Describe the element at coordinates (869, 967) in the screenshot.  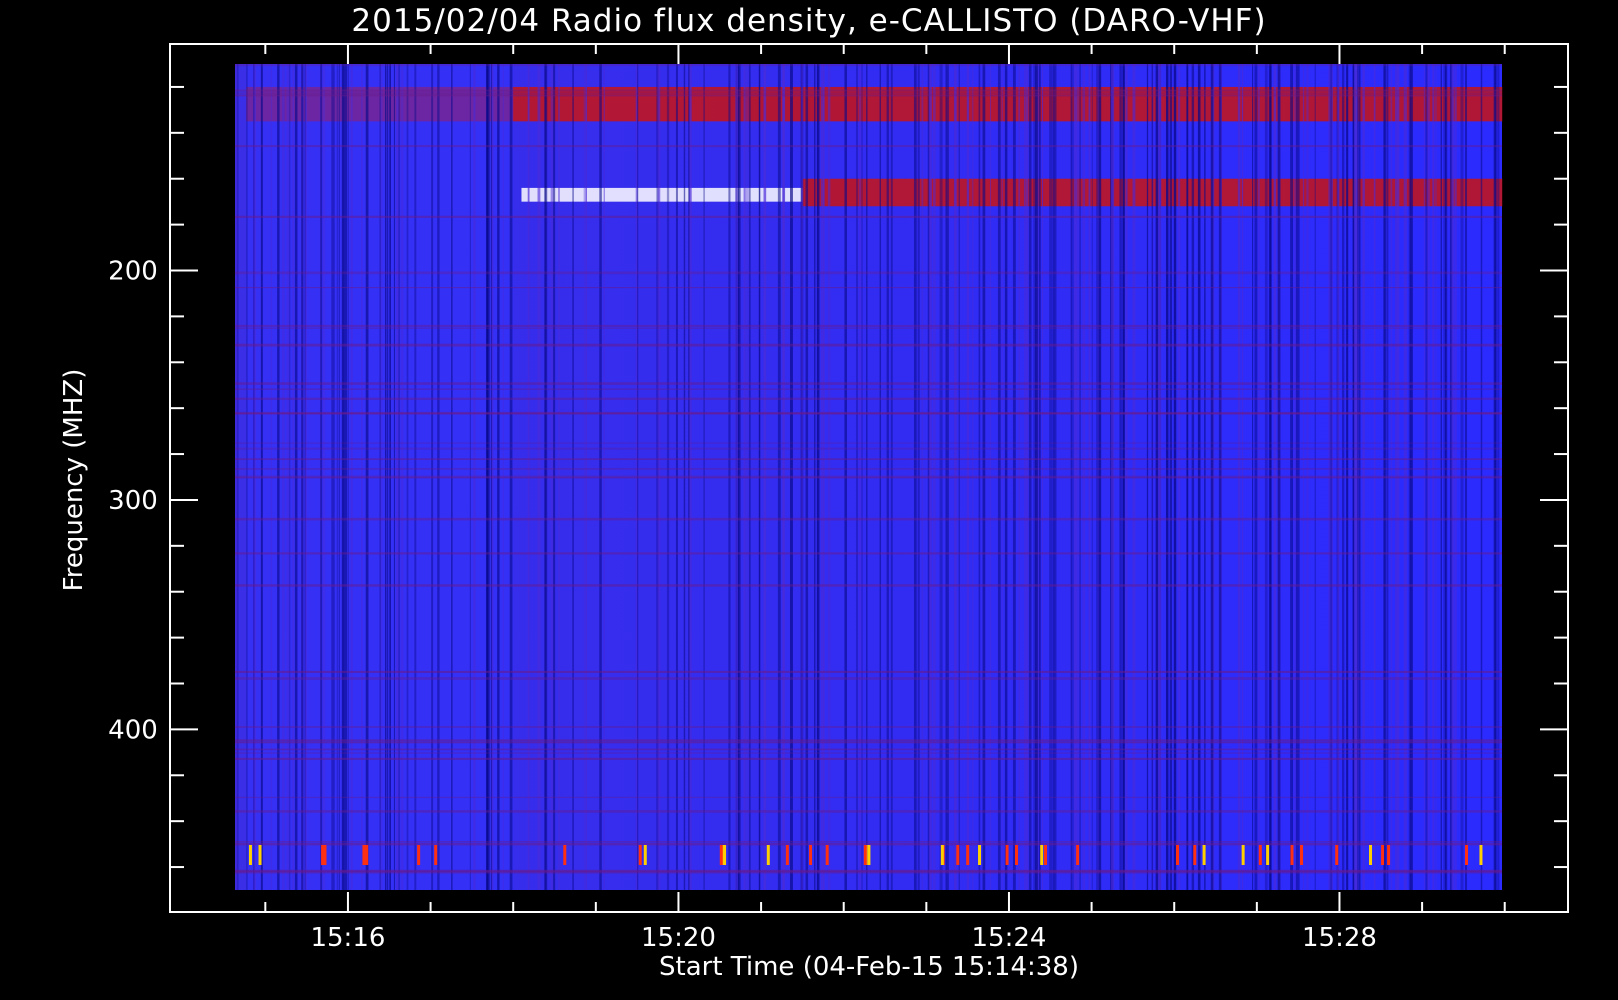
I see `x-axis-label: Start Time (04-Feb-15 15:14:38)` at that location.